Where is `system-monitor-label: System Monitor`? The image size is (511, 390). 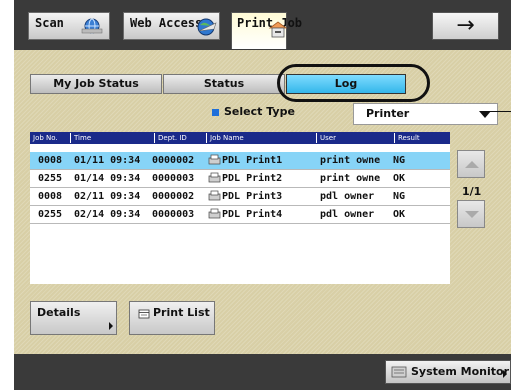 system-monitor-label: System Monitor is located at coordinates (460, 371).